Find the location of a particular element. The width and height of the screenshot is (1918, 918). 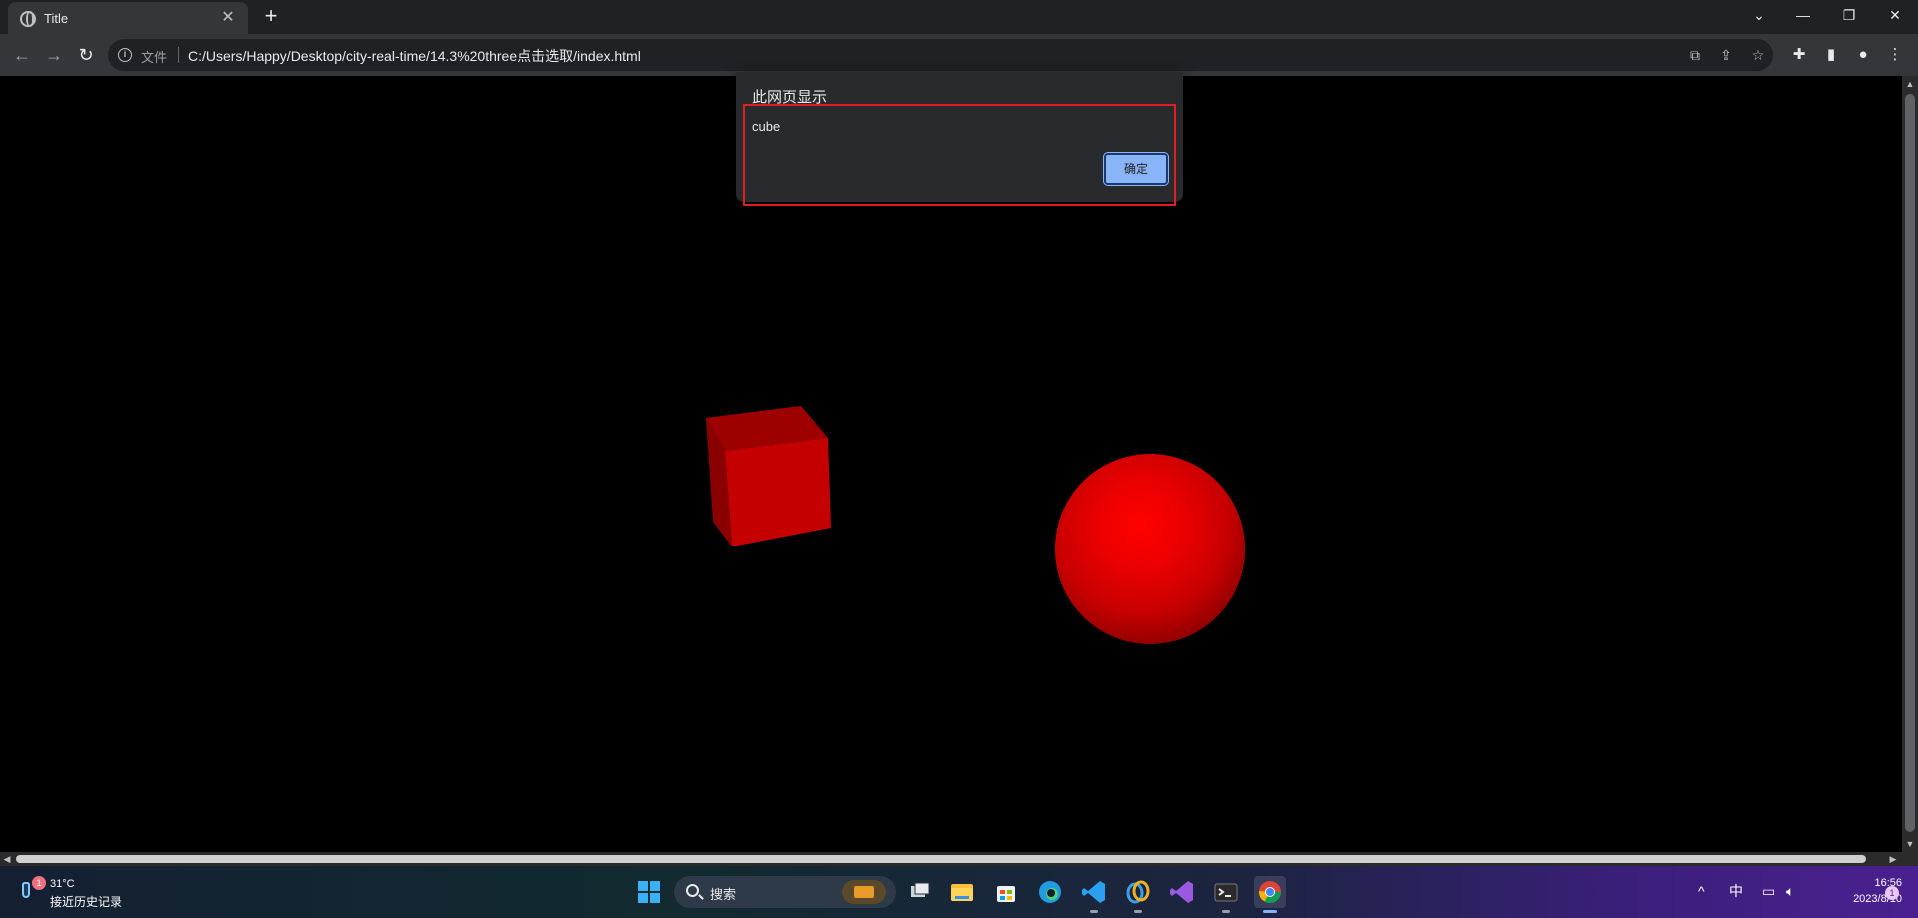

weather-desc: 接近历史记录 is located at coordinates (86, 901).